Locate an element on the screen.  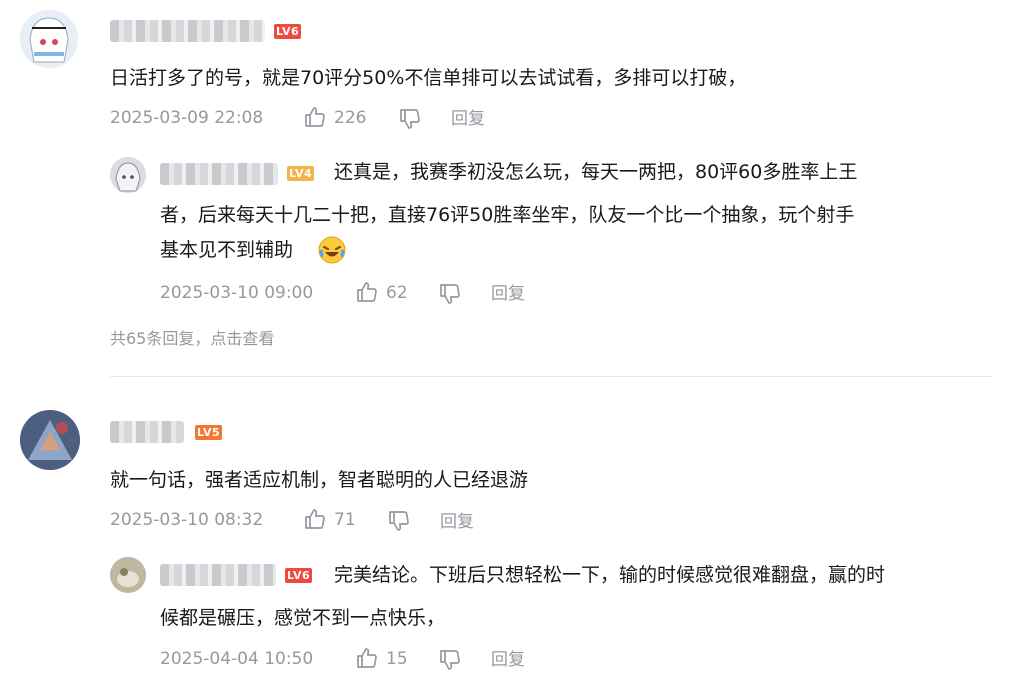
like-count: 71 is located at coordinates (345, 520).